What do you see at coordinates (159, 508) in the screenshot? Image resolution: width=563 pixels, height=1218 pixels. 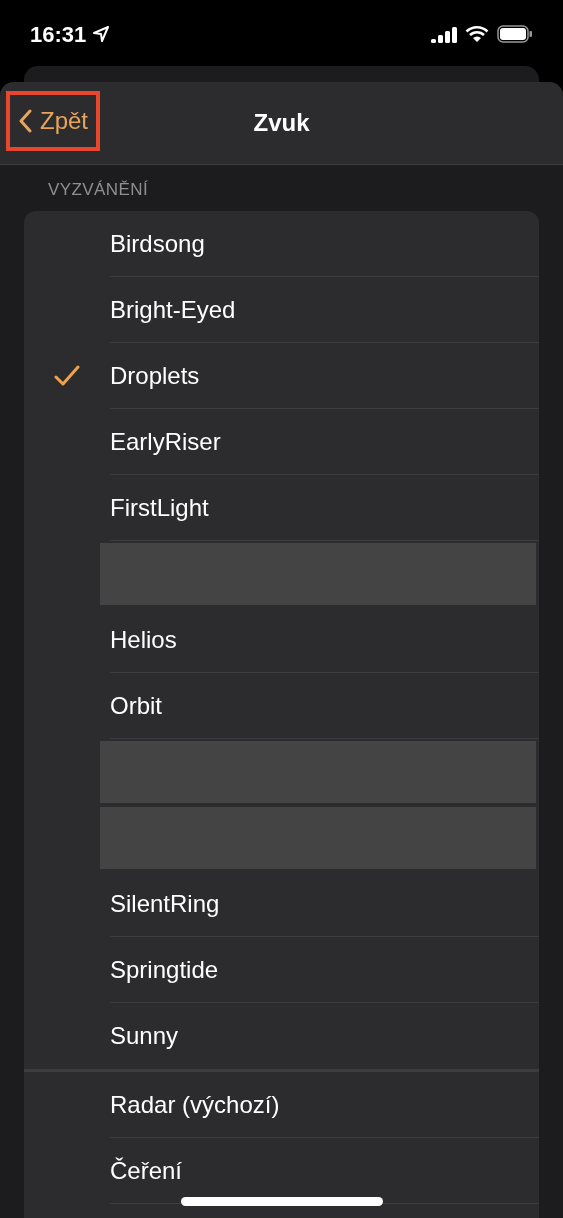 I see `ringtone-name: FirstLight` at bounding box center [159, 508].